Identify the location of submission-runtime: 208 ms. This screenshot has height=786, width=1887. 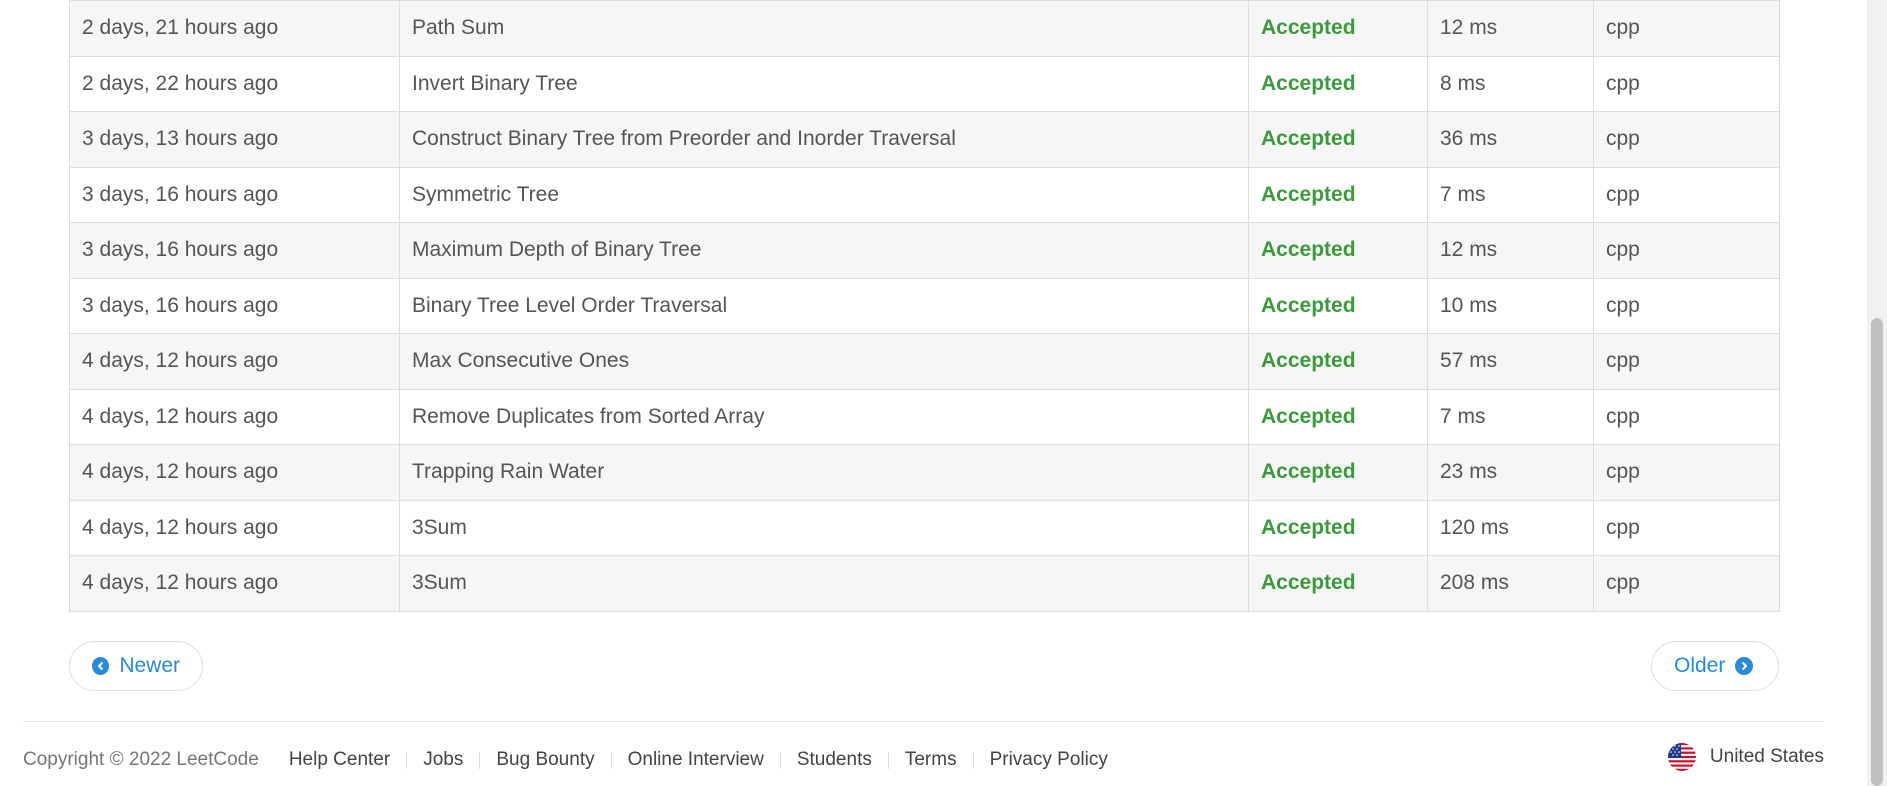
(1510, 583).